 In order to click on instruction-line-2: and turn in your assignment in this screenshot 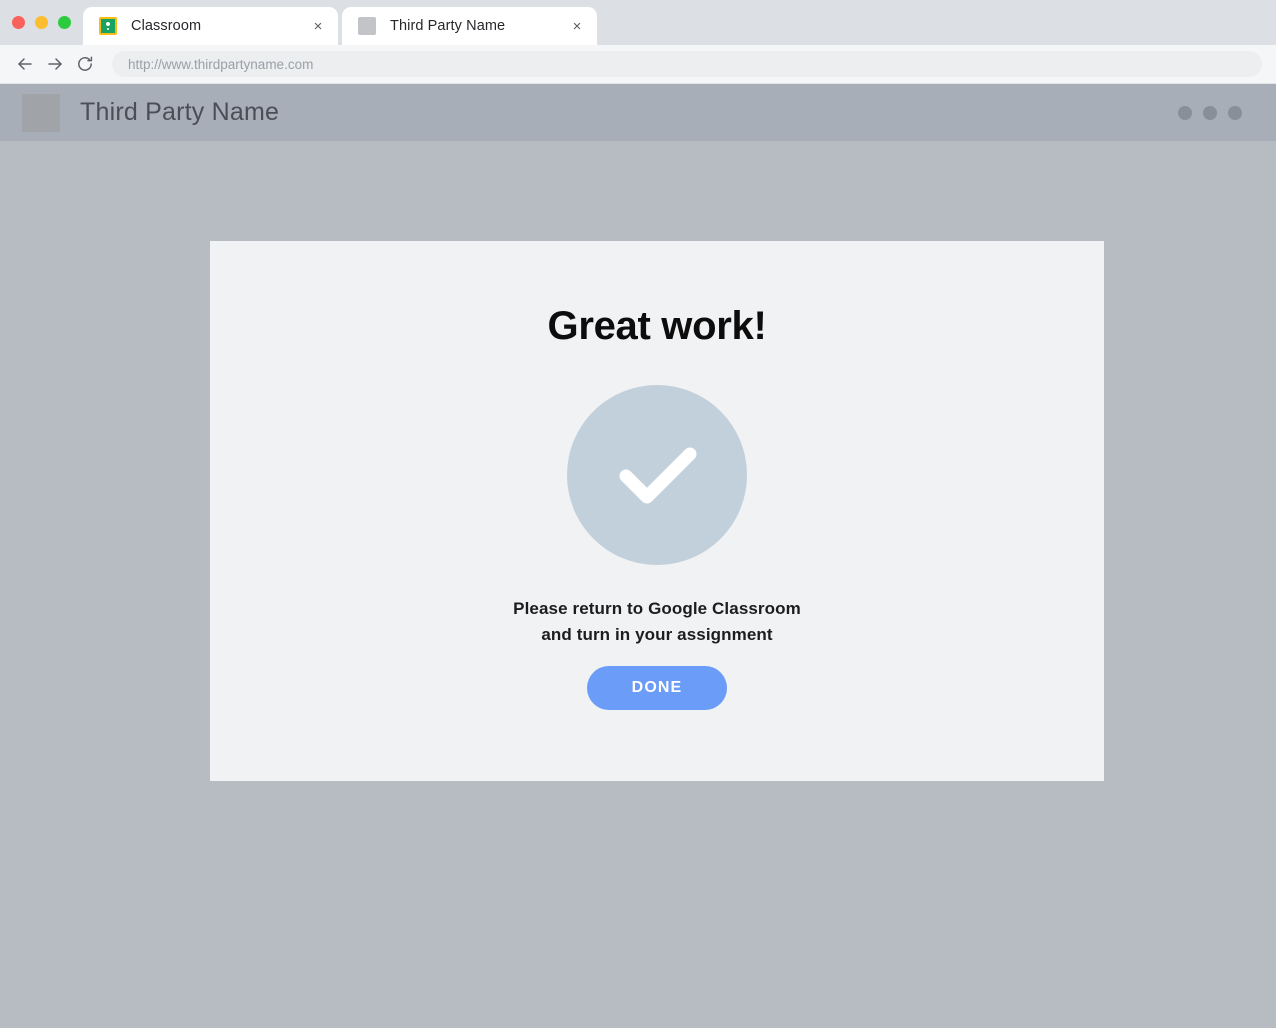, I will do `click(657, 634)`.